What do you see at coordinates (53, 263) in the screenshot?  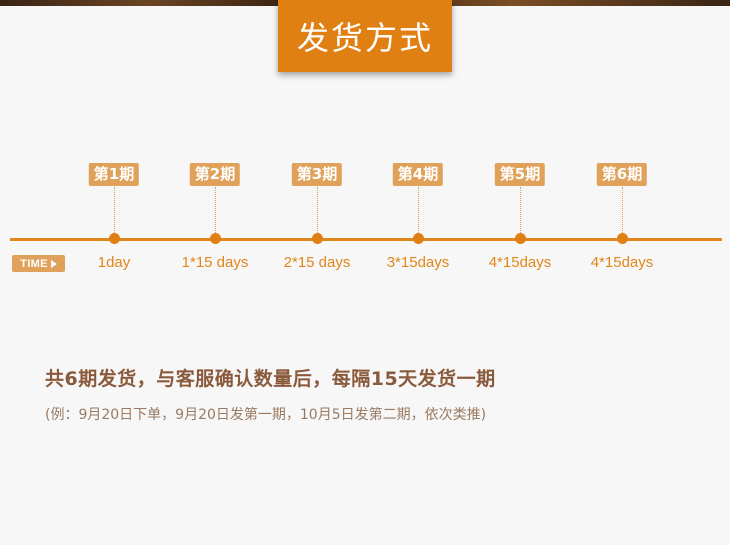 I see `play-arrow-icon` at bounding box center [53, 263].